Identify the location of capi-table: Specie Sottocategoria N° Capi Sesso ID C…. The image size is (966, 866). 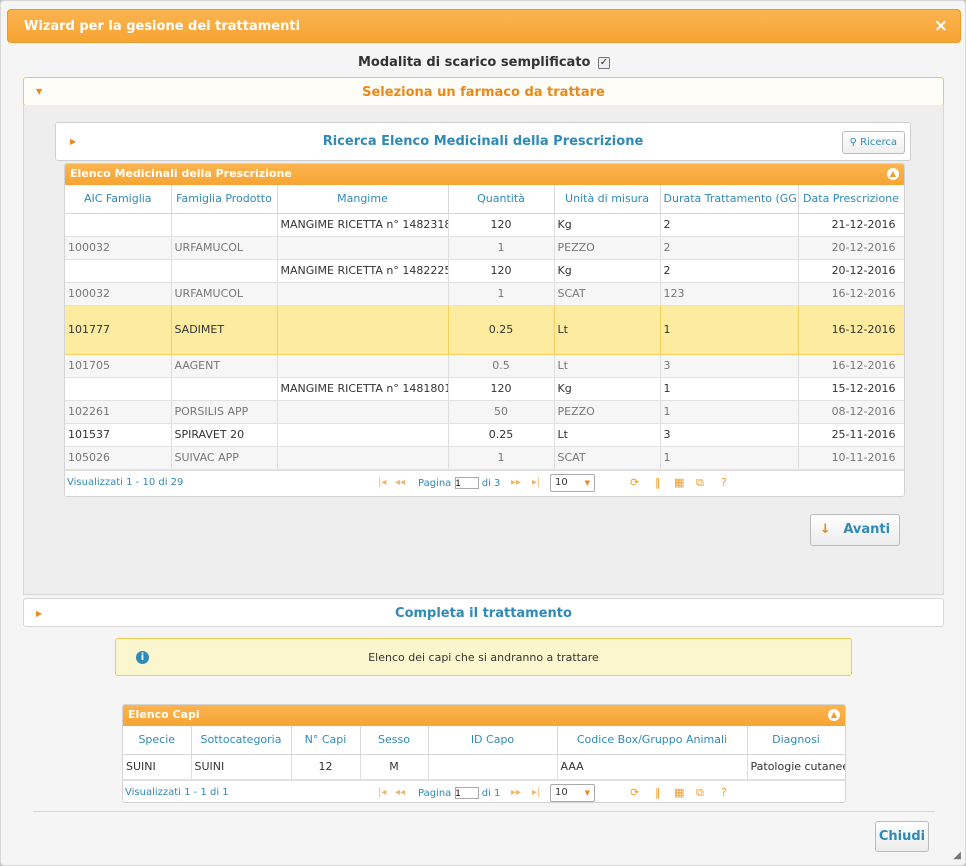
(484, 753).